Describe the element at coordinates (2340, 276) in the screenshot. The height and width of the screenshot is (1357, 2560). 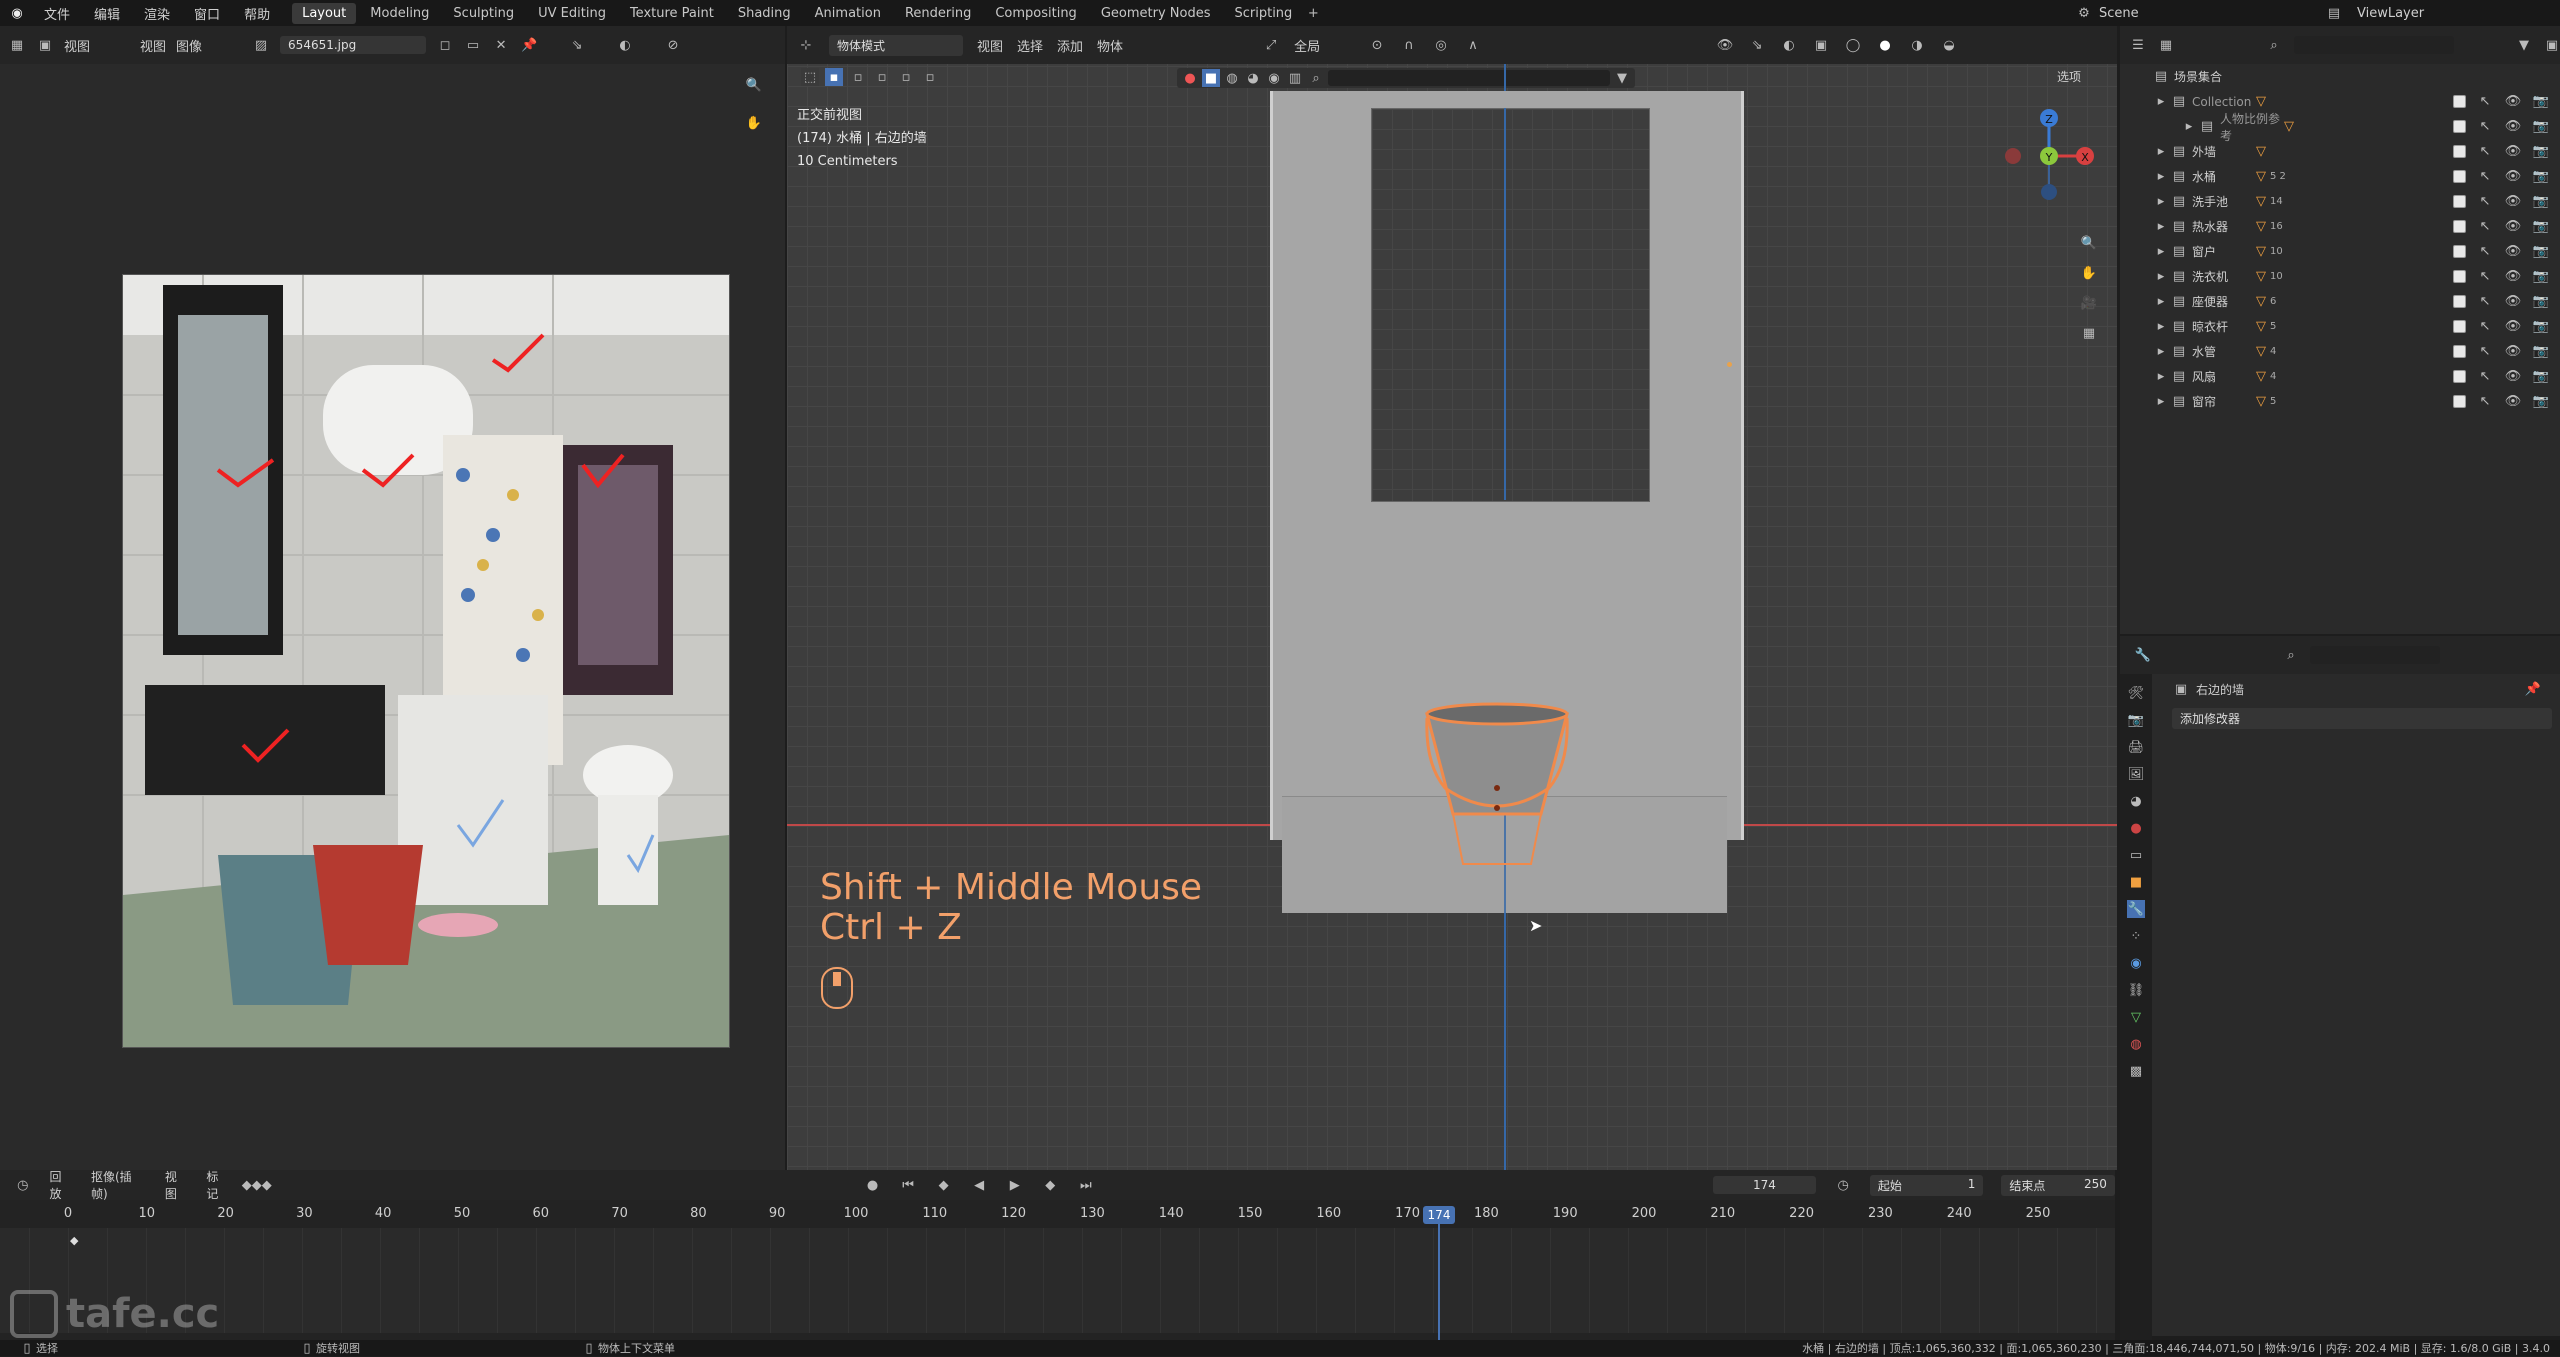
I see `outliner-row: ▸ ▤ 洗衣机 ▽ 10 ↖ 👁 📷` at that location.